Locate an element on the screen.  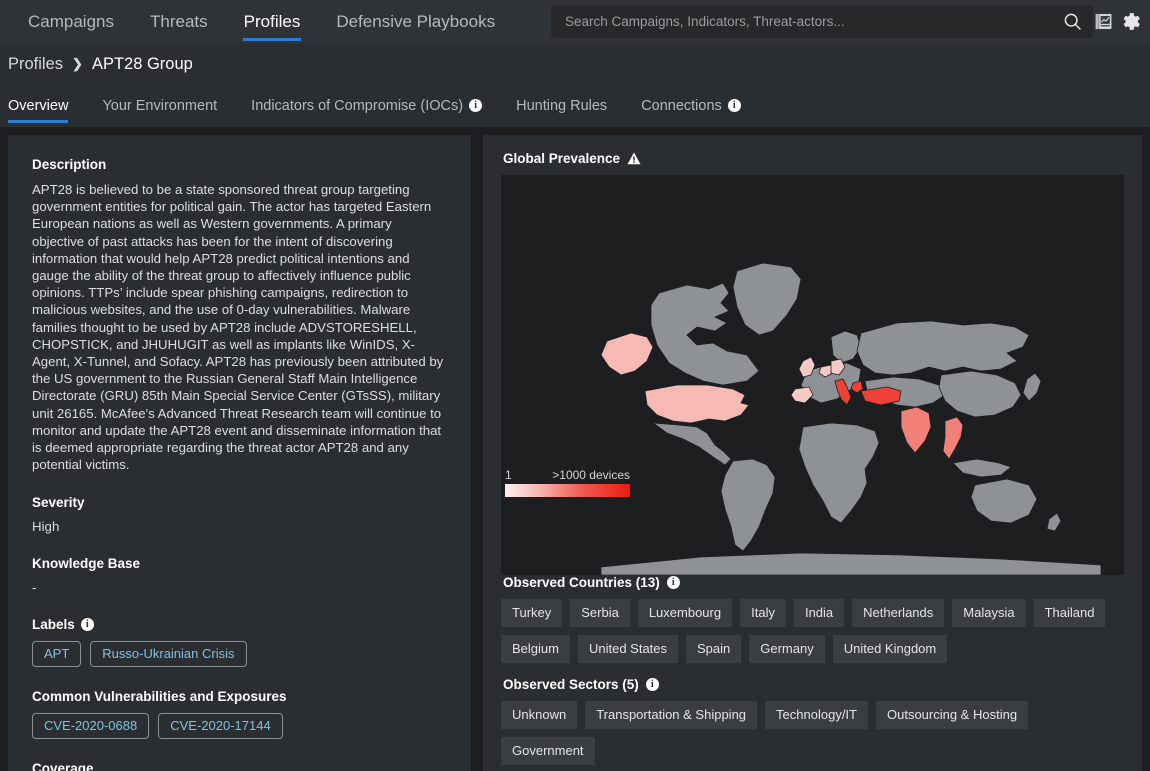
cve-chip-row: CVE-2020-0688 CVE-2020-17144 is located at coordinates (239, 726).